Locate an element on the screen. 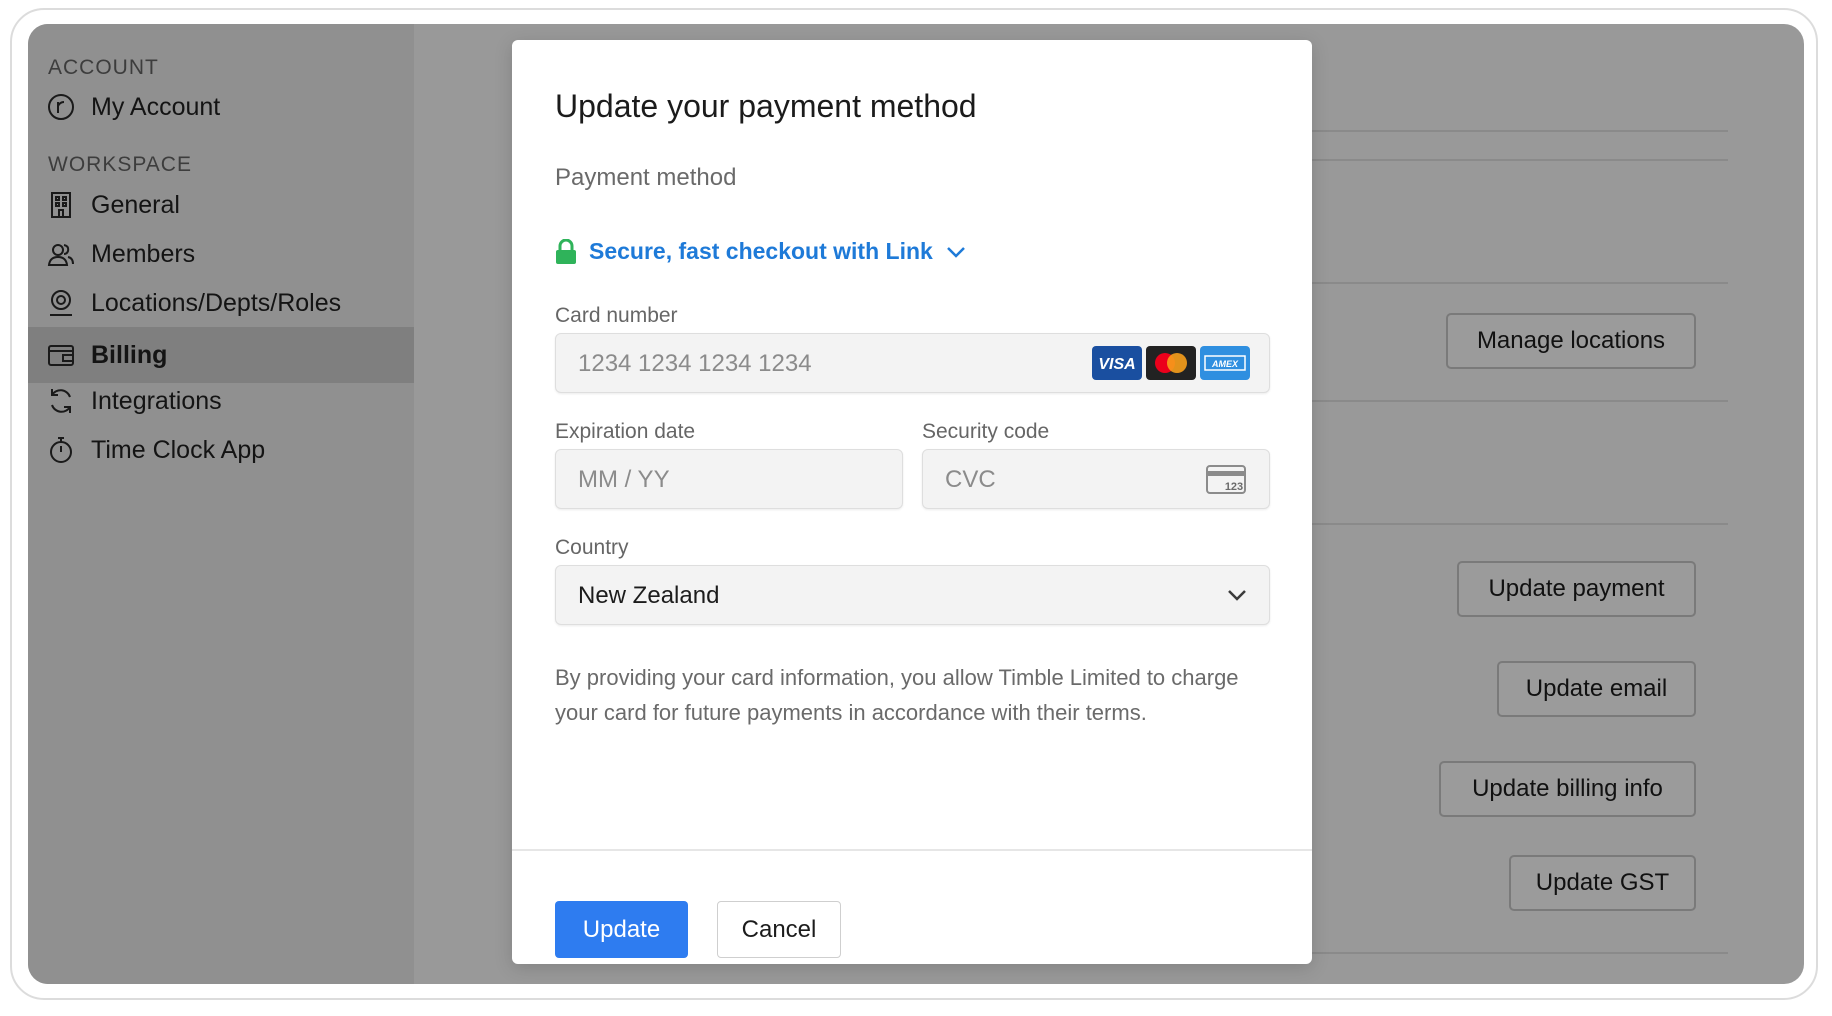  link-checkout-toggle: Secure, fast checkout with Link is located at coordinates (761, 251).